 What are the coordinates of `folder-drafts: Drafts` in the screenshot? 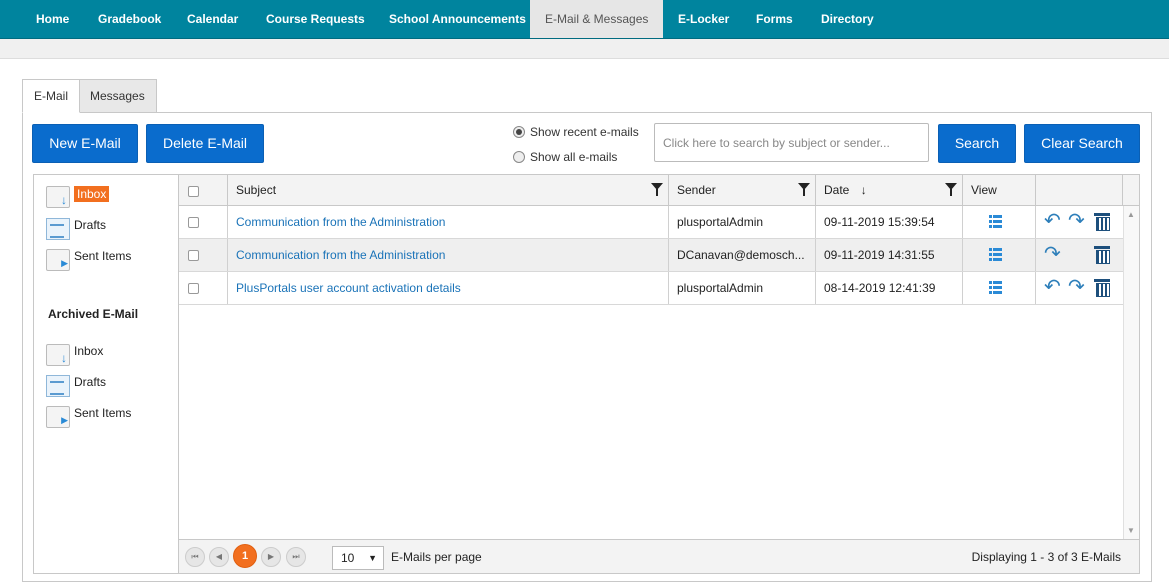 It's located at (76, 230).